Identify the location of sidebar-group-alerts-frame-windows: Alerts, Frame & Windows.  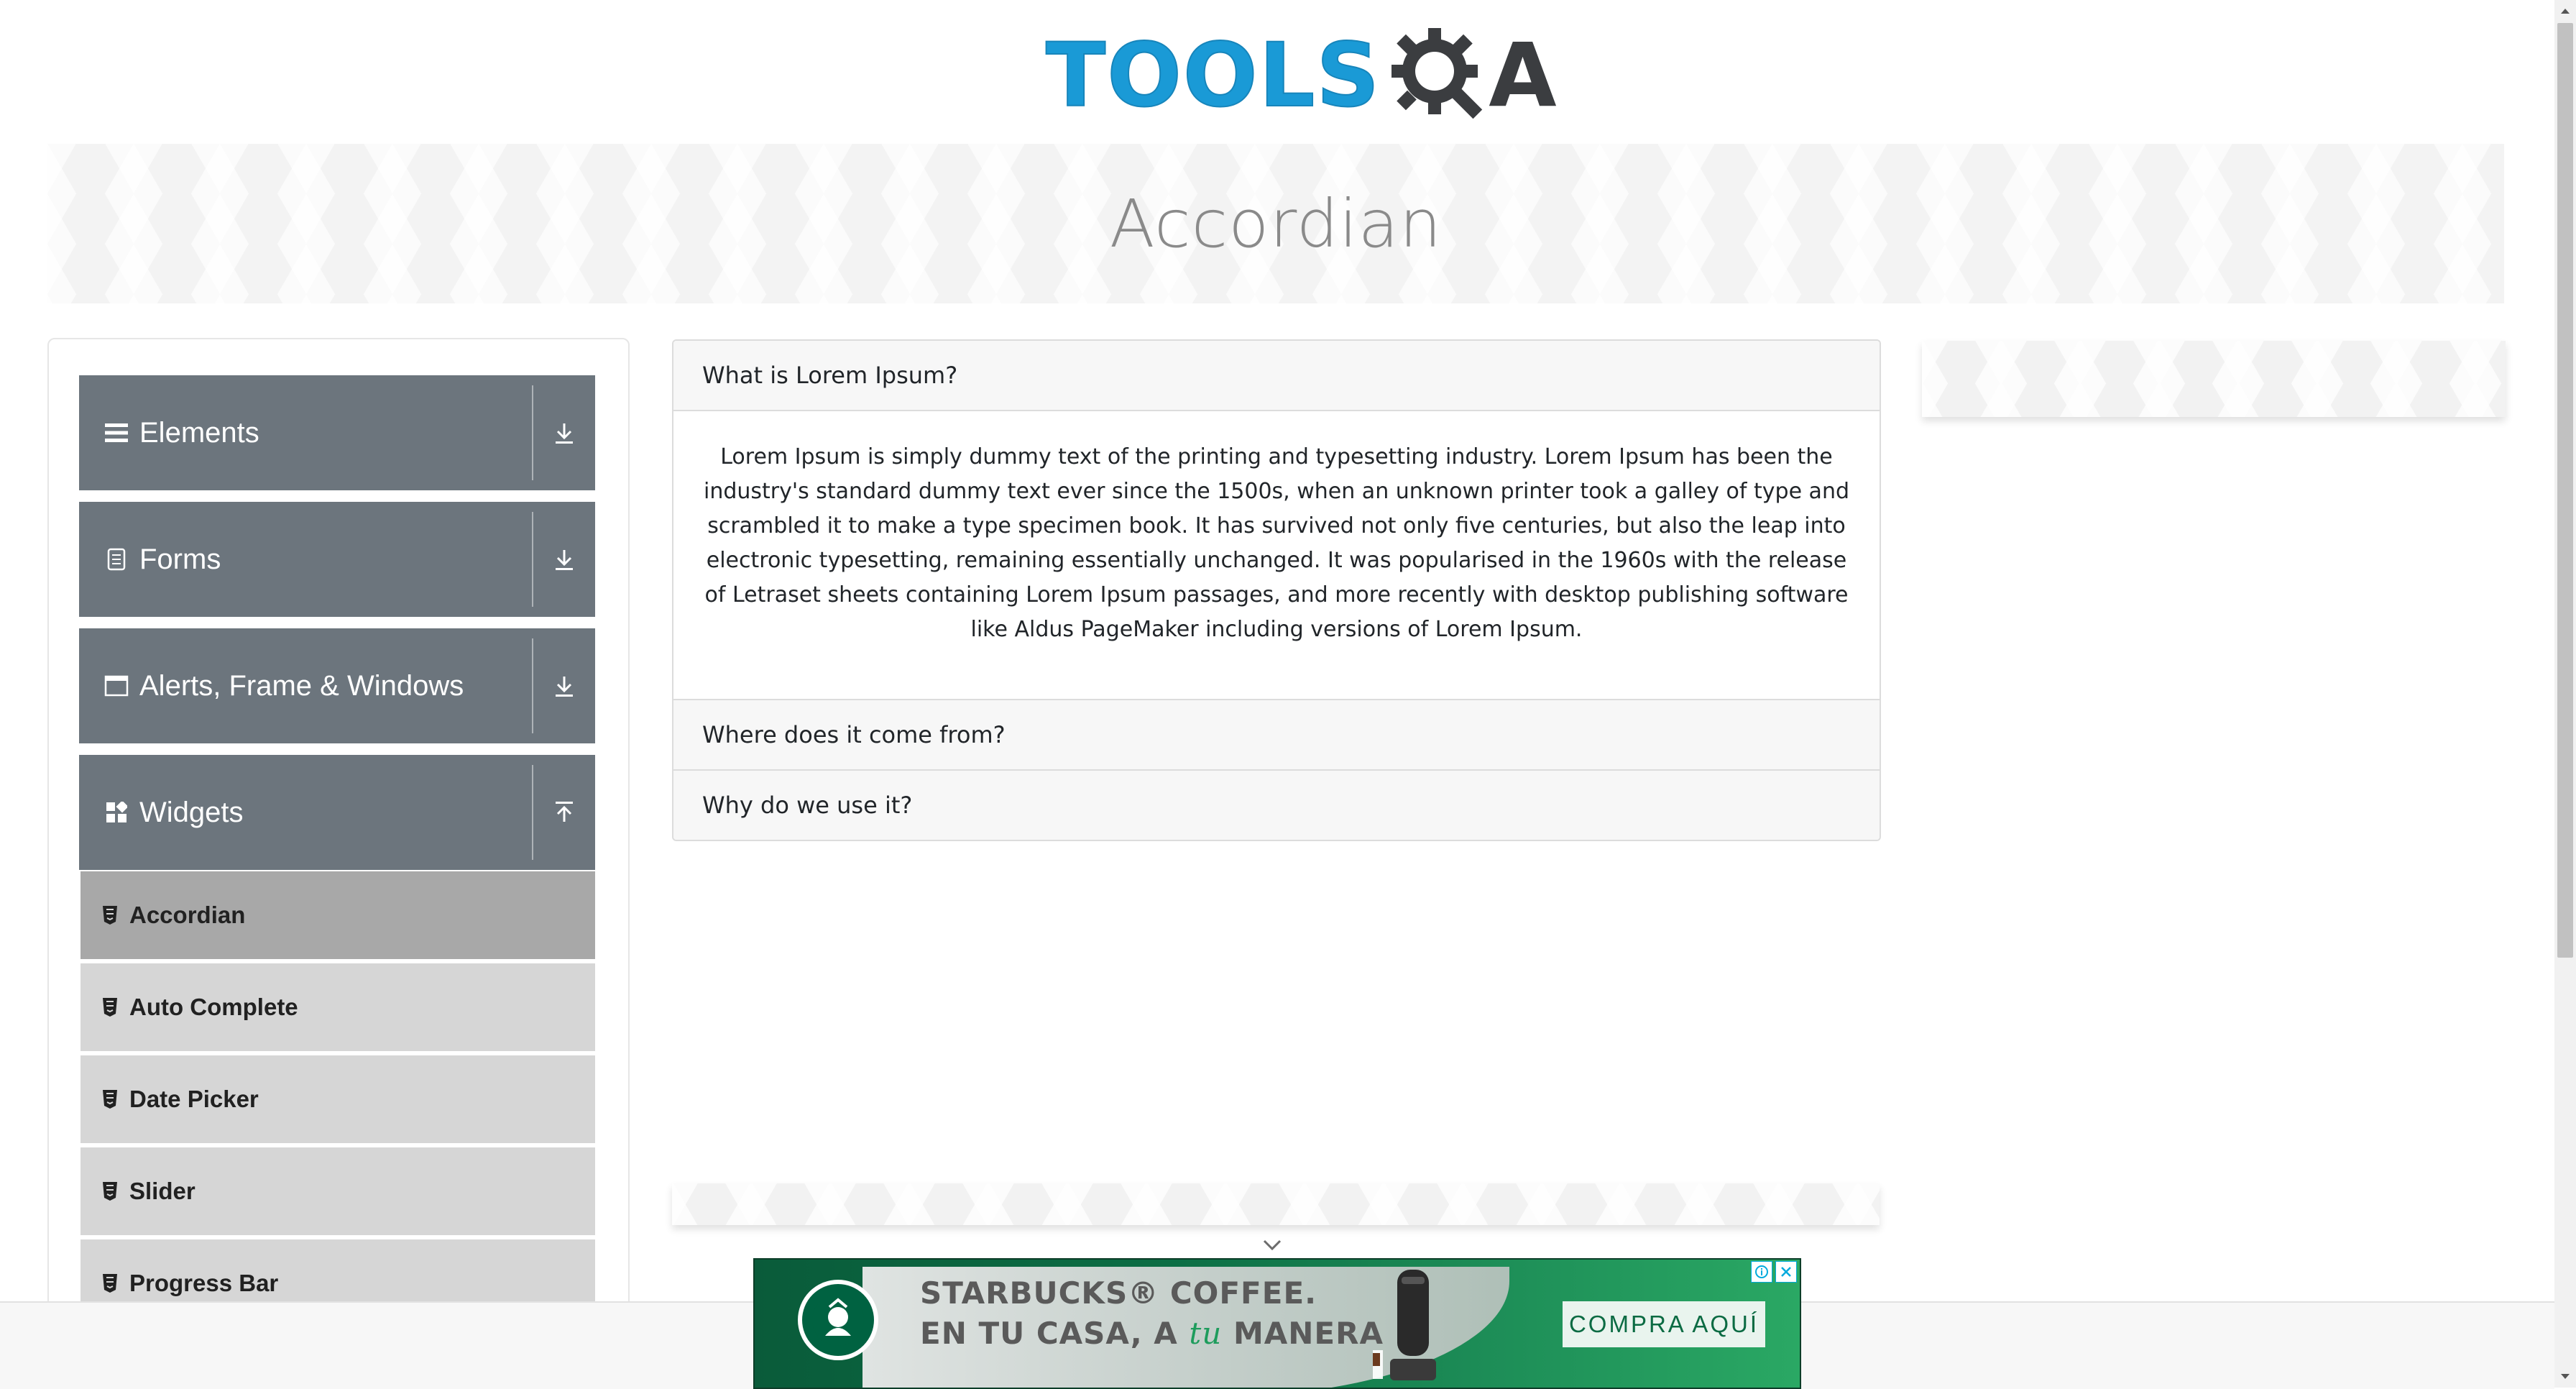
(337, 685).